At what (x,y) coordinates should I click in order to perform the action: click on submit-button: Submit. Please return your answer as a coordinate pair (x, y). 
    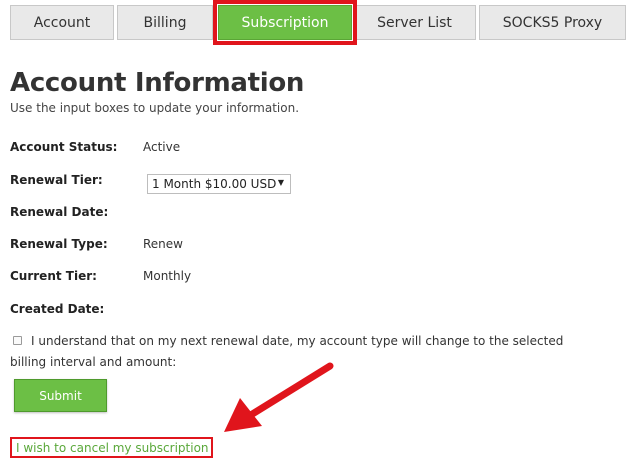
    Looking at the image, I should click on (60, 395).